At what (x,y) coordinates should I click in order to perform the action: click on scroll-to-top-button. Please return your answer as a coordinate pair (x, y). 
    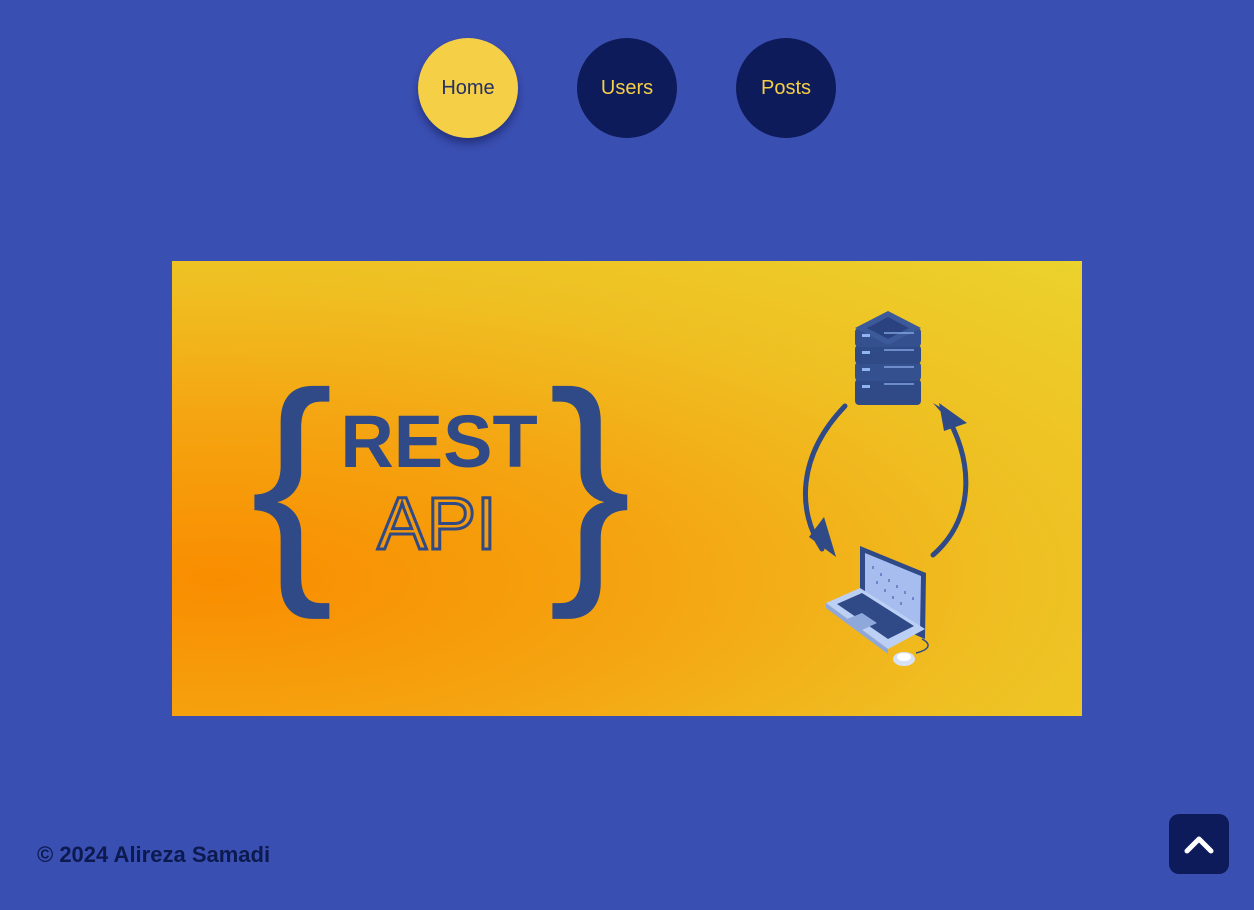
    Looking at the image, I should click on (1199, 844).